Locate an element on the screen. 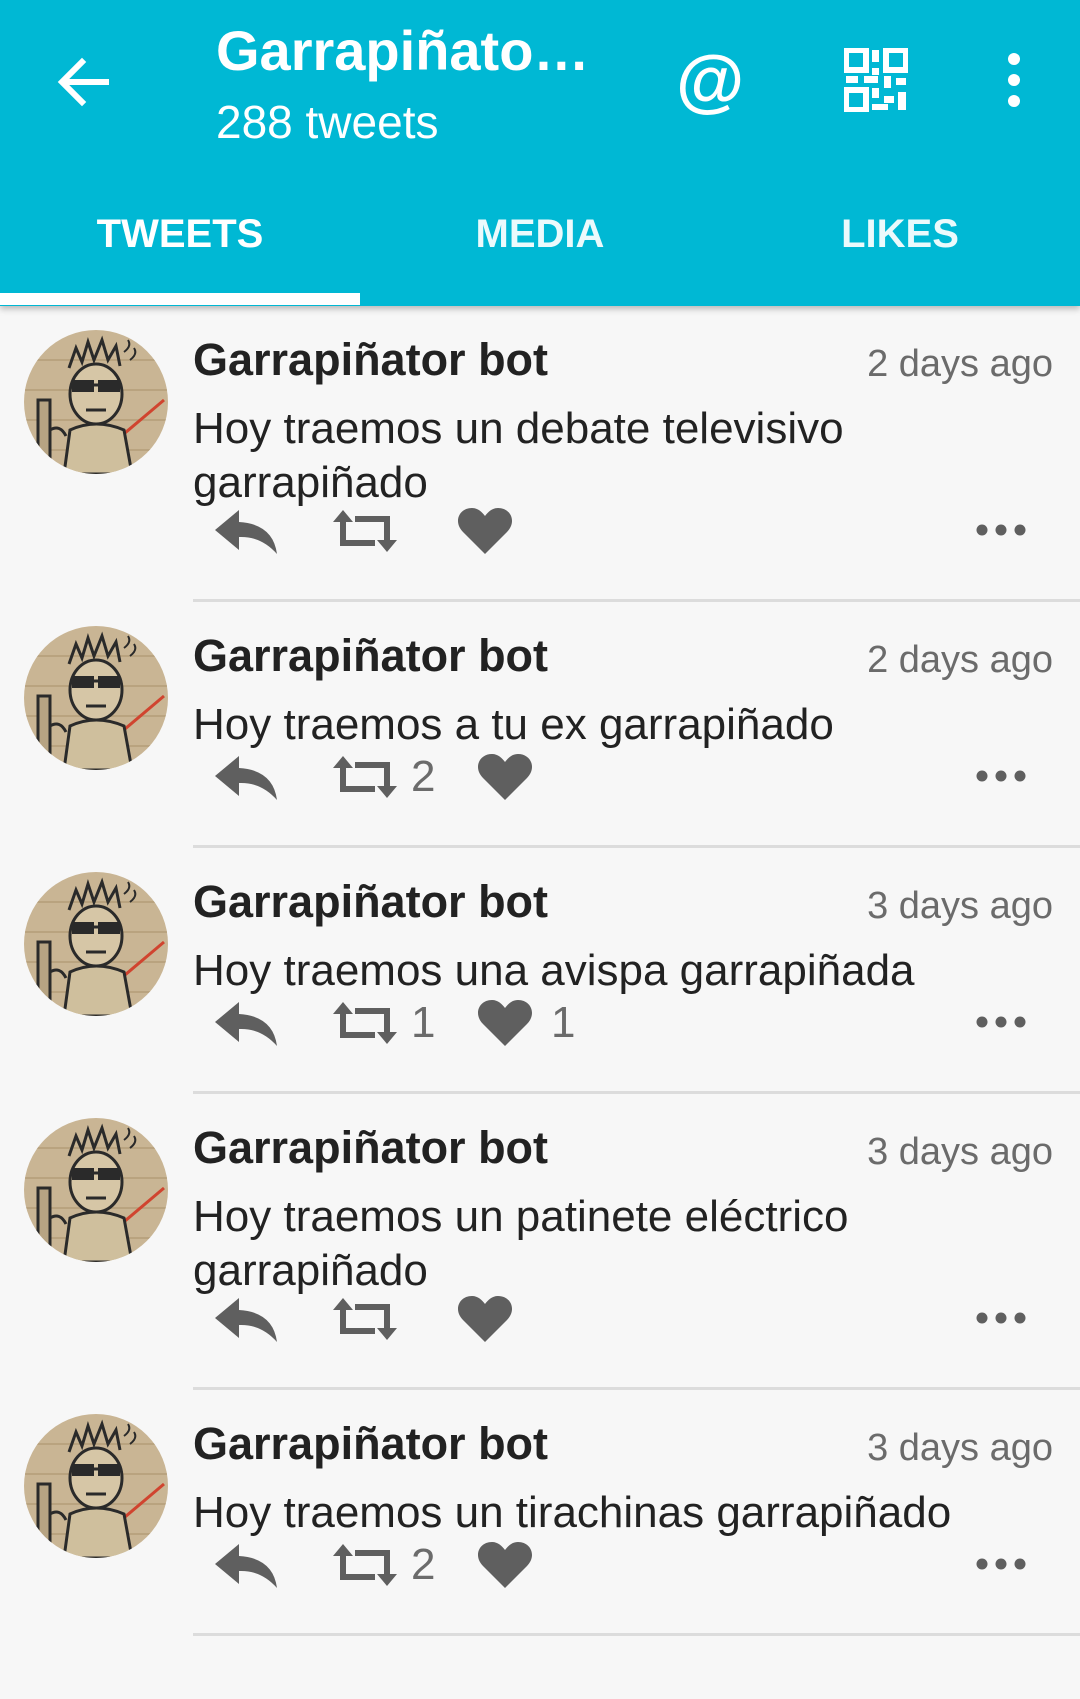  qr-code-icon is located at coordinates (876, 80).